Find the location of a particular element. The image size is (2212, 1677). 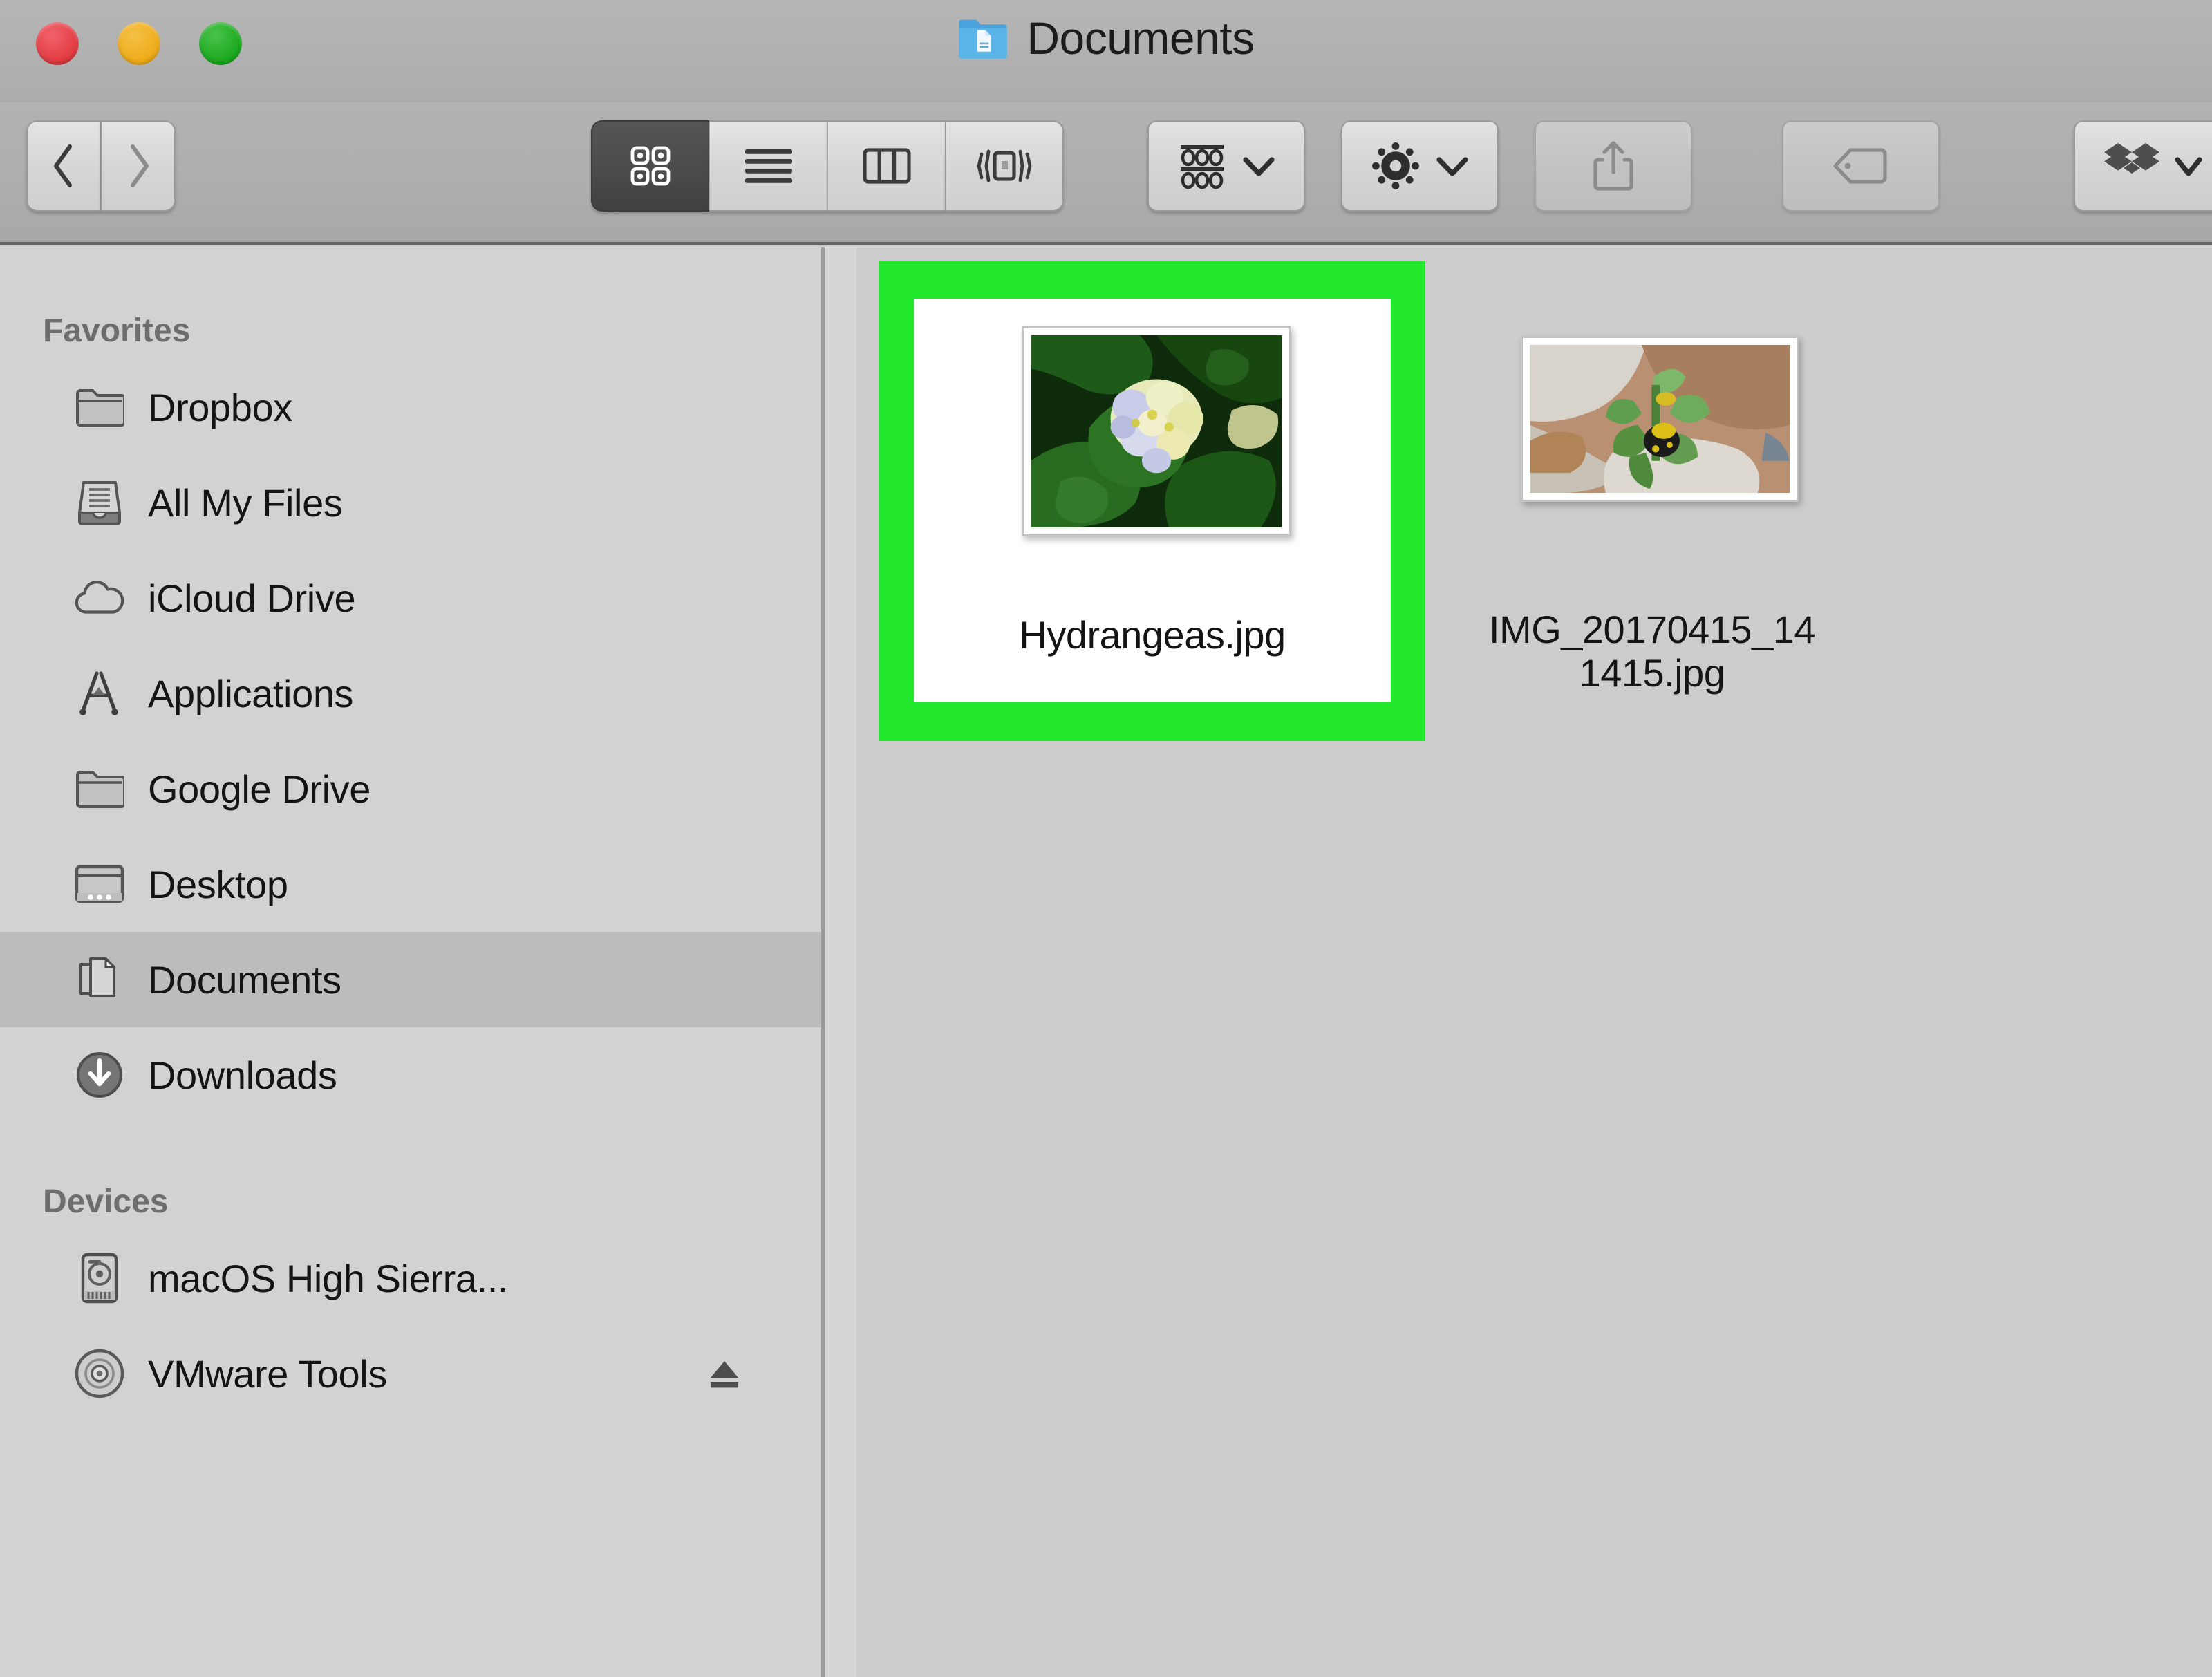

sidebar-item-label: Google Drive is located at coordinates (259, 789).